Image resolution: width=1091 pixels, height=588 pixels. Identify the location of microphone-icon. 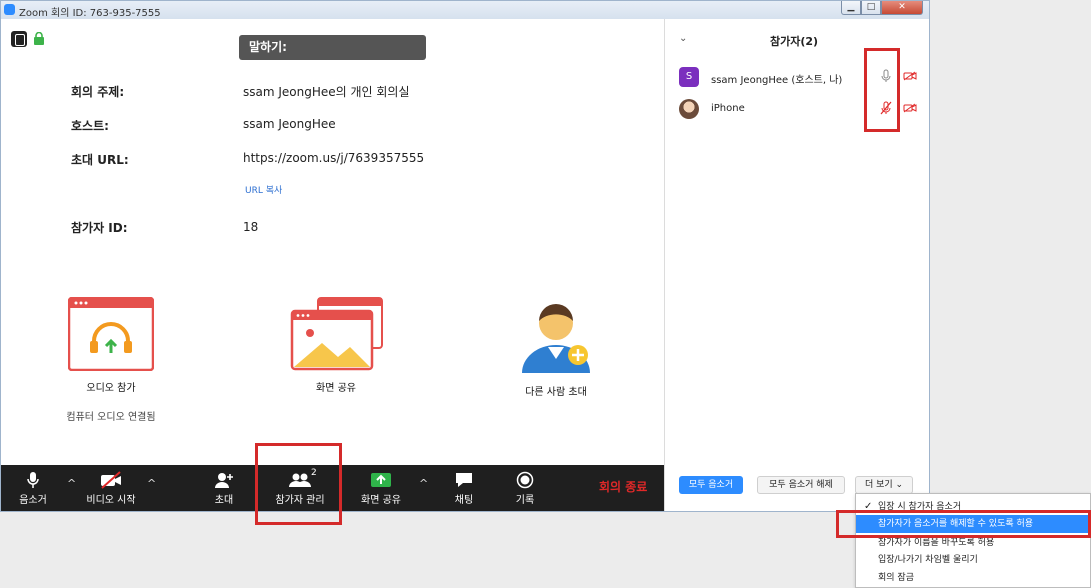
(33, 480).